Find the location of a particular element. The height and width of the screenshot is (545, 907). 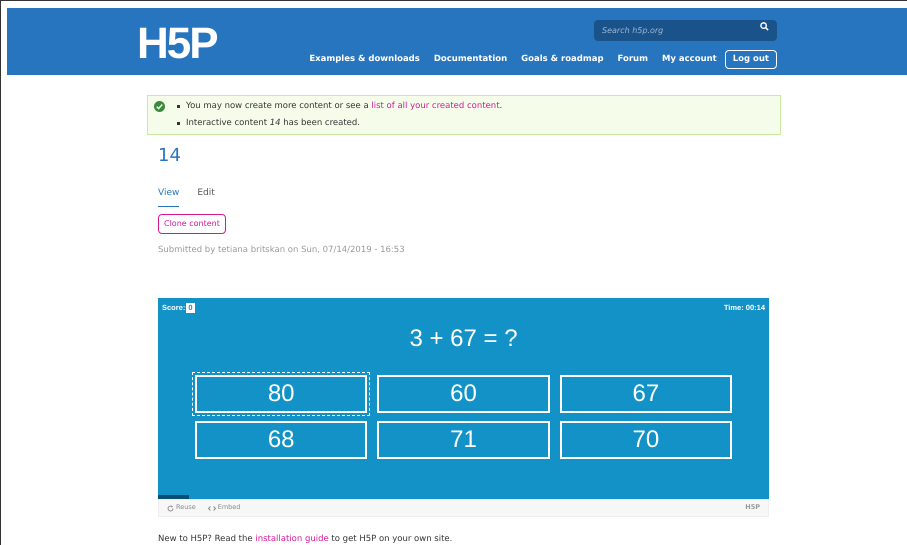

nav-link: Documentation is located at coordinates (471, 59).